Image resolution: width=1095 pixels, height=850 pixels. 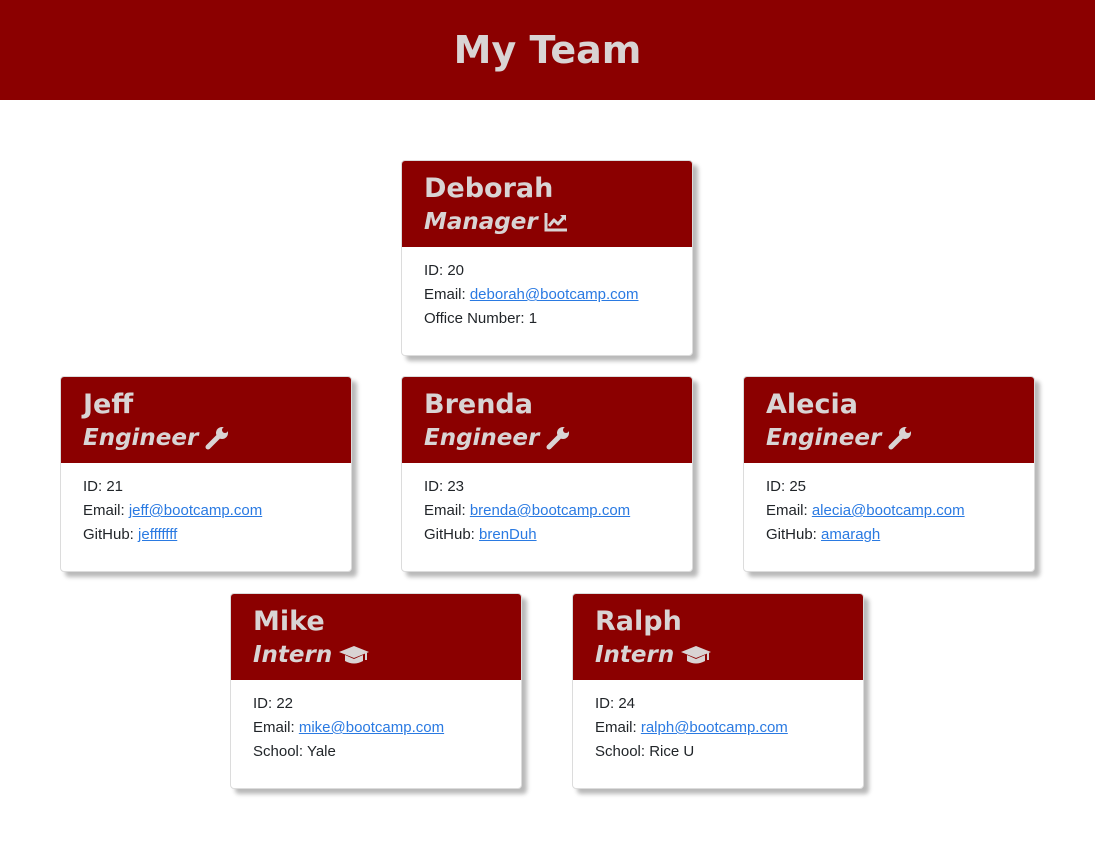 I want to click on employee-name: Deborah, so click(x=489, y=188).